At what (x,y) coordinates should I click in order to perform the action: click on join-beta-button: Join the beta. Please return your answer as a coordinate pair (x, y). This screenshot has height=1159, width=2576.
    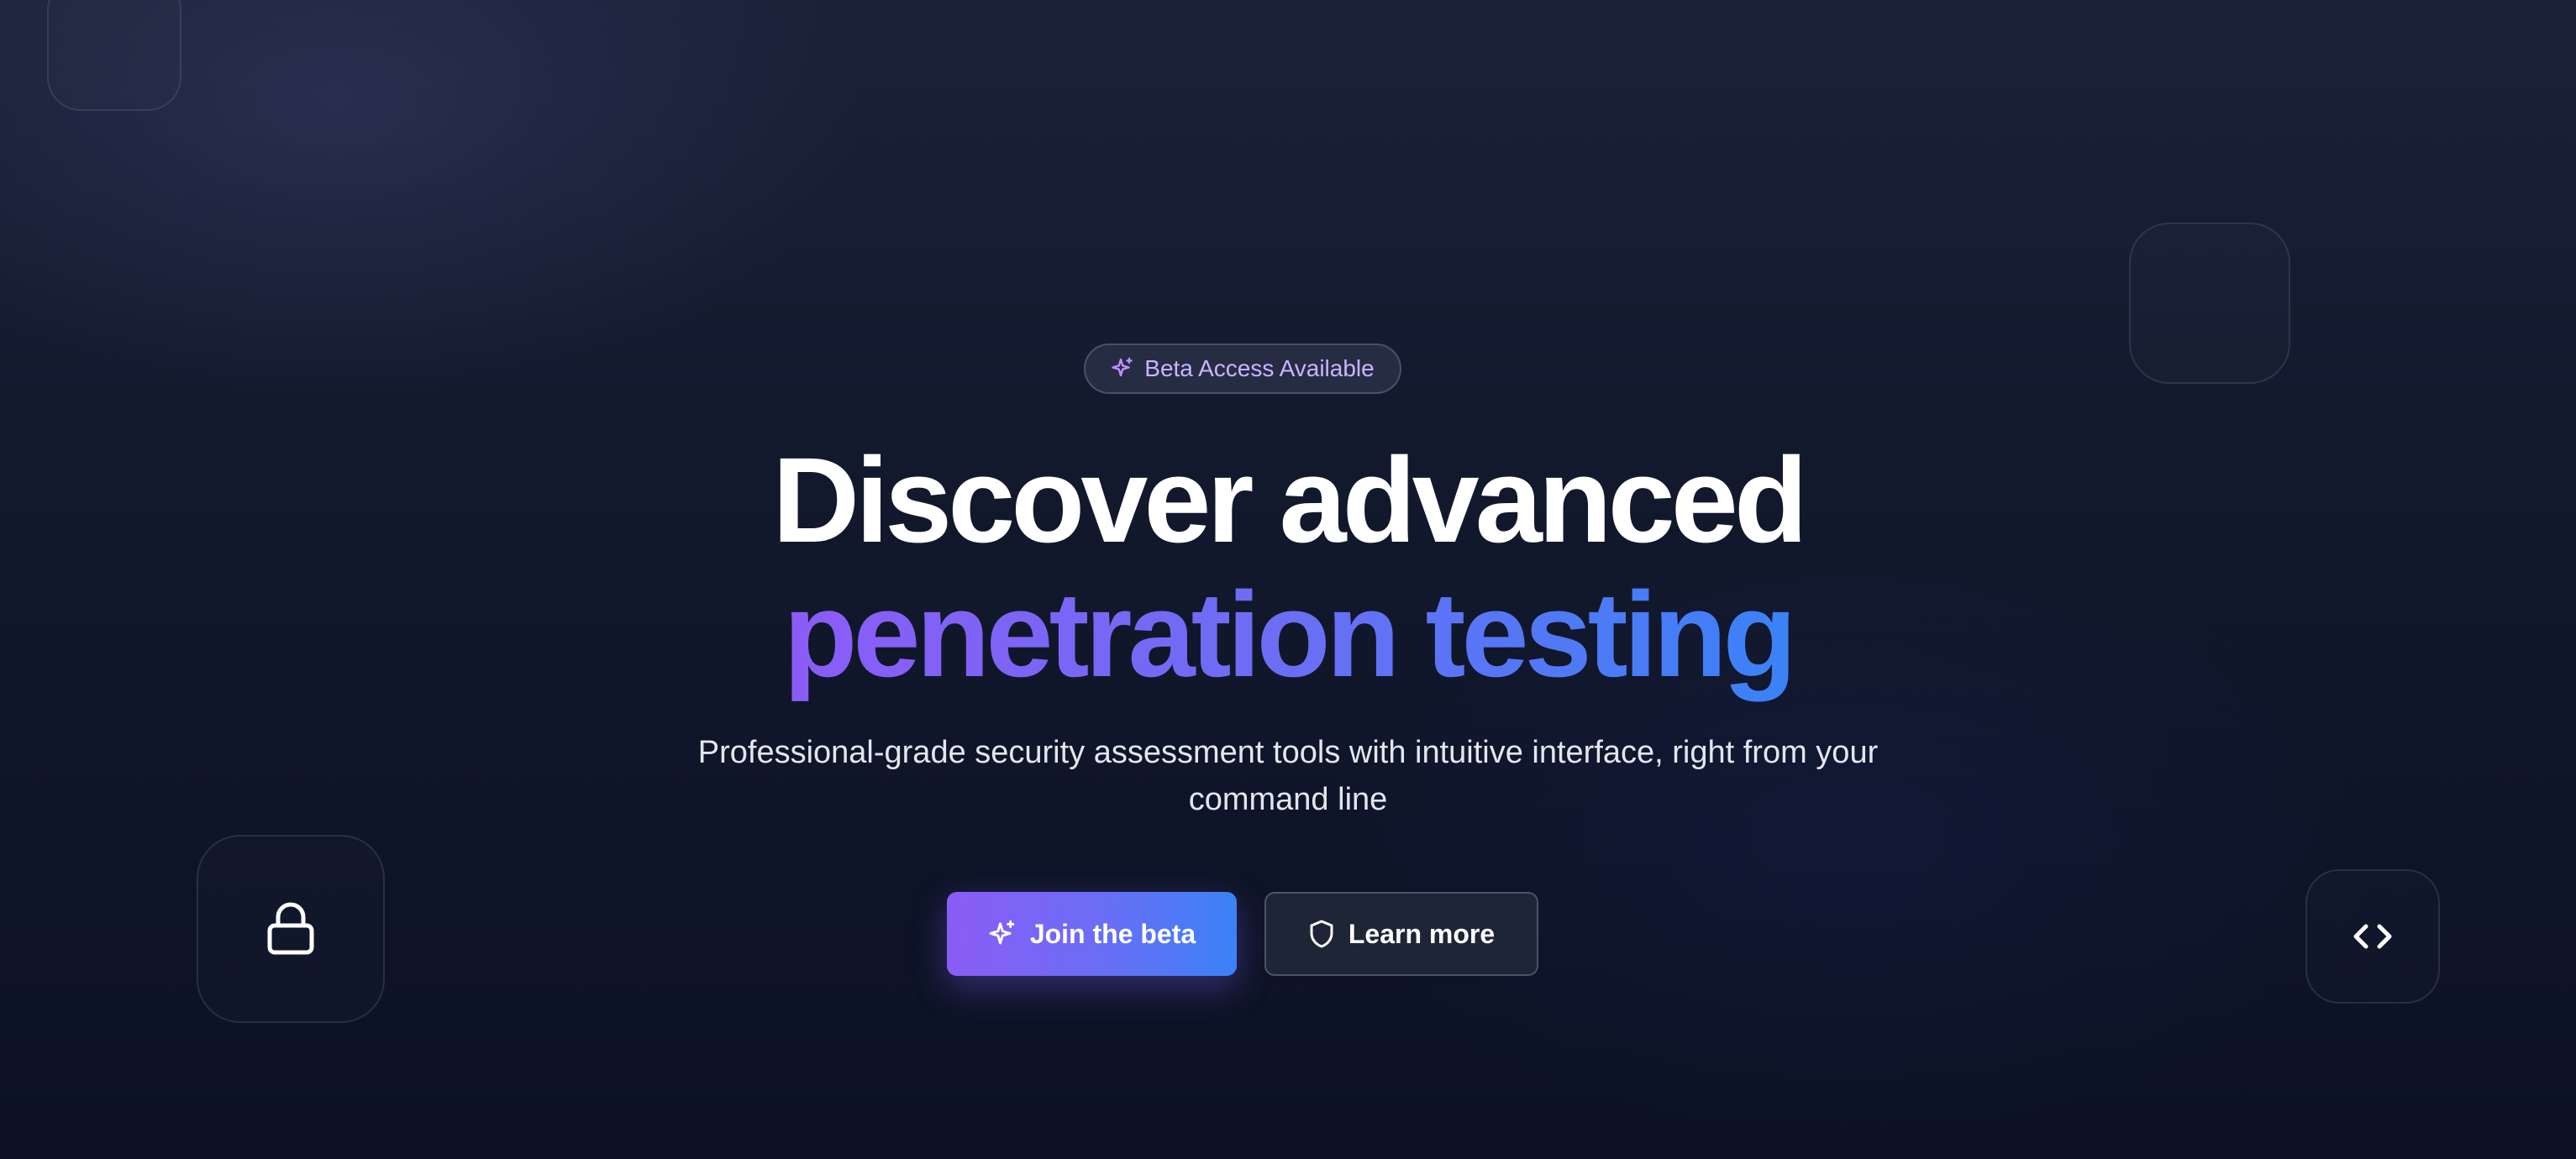
    Looking at the image, I should click on (1092, 934).